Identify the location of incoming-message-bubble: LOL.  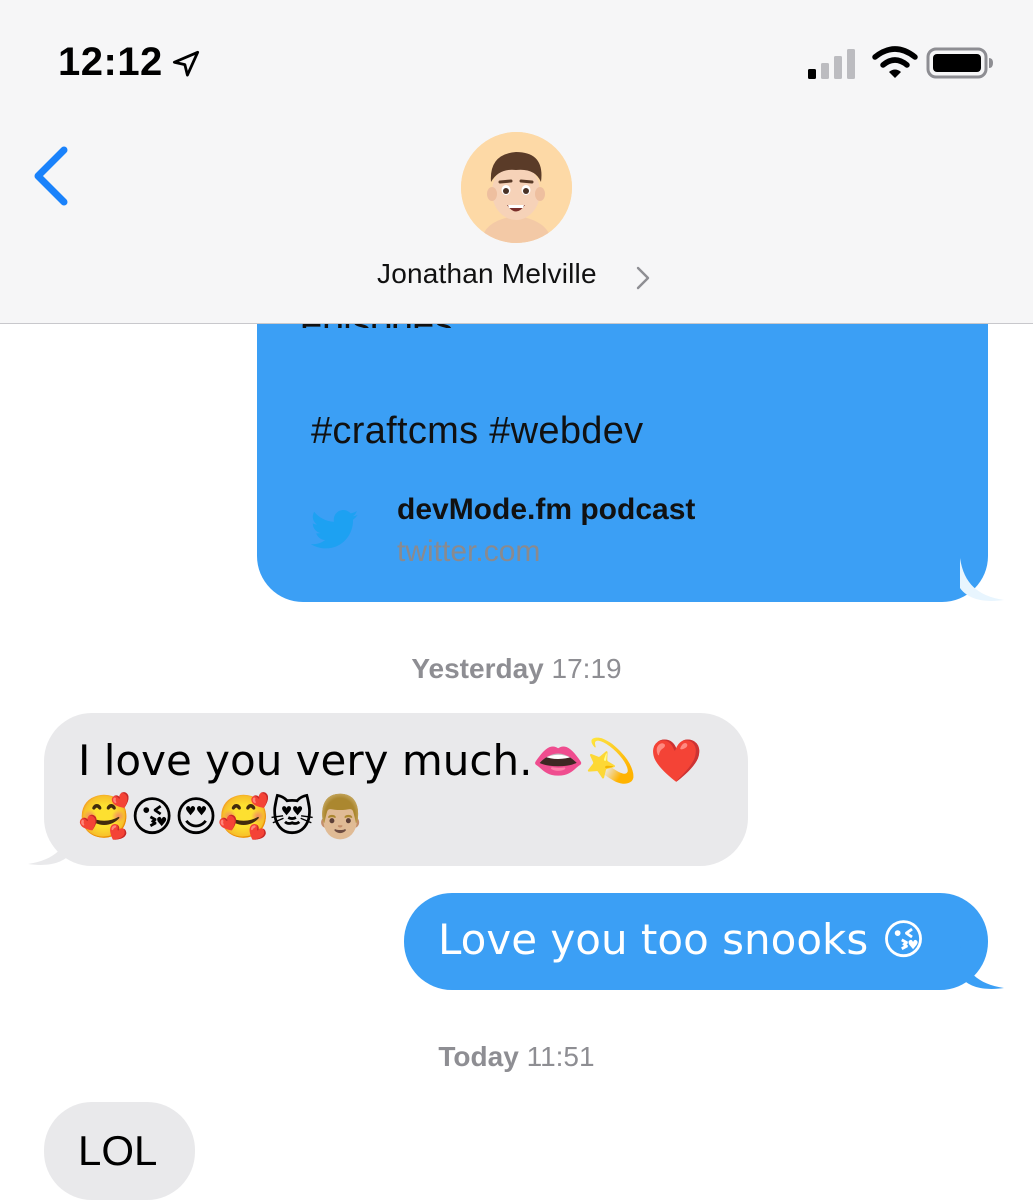
(119, 1151).